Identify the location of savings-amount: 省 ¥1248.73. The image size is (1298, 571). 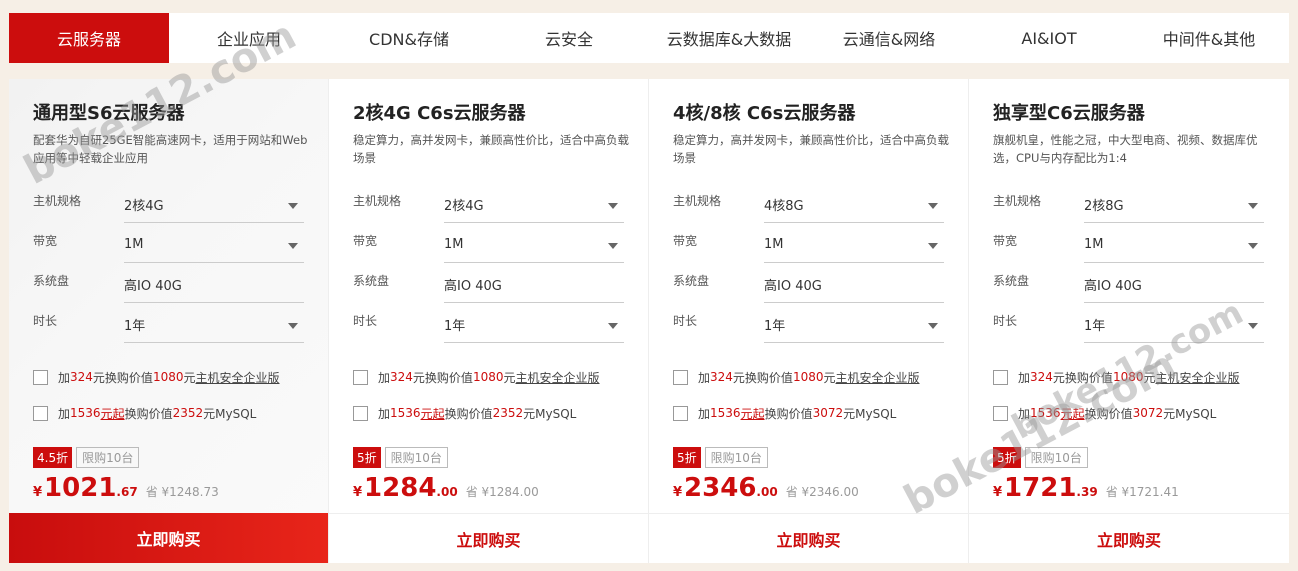
(182, 492).